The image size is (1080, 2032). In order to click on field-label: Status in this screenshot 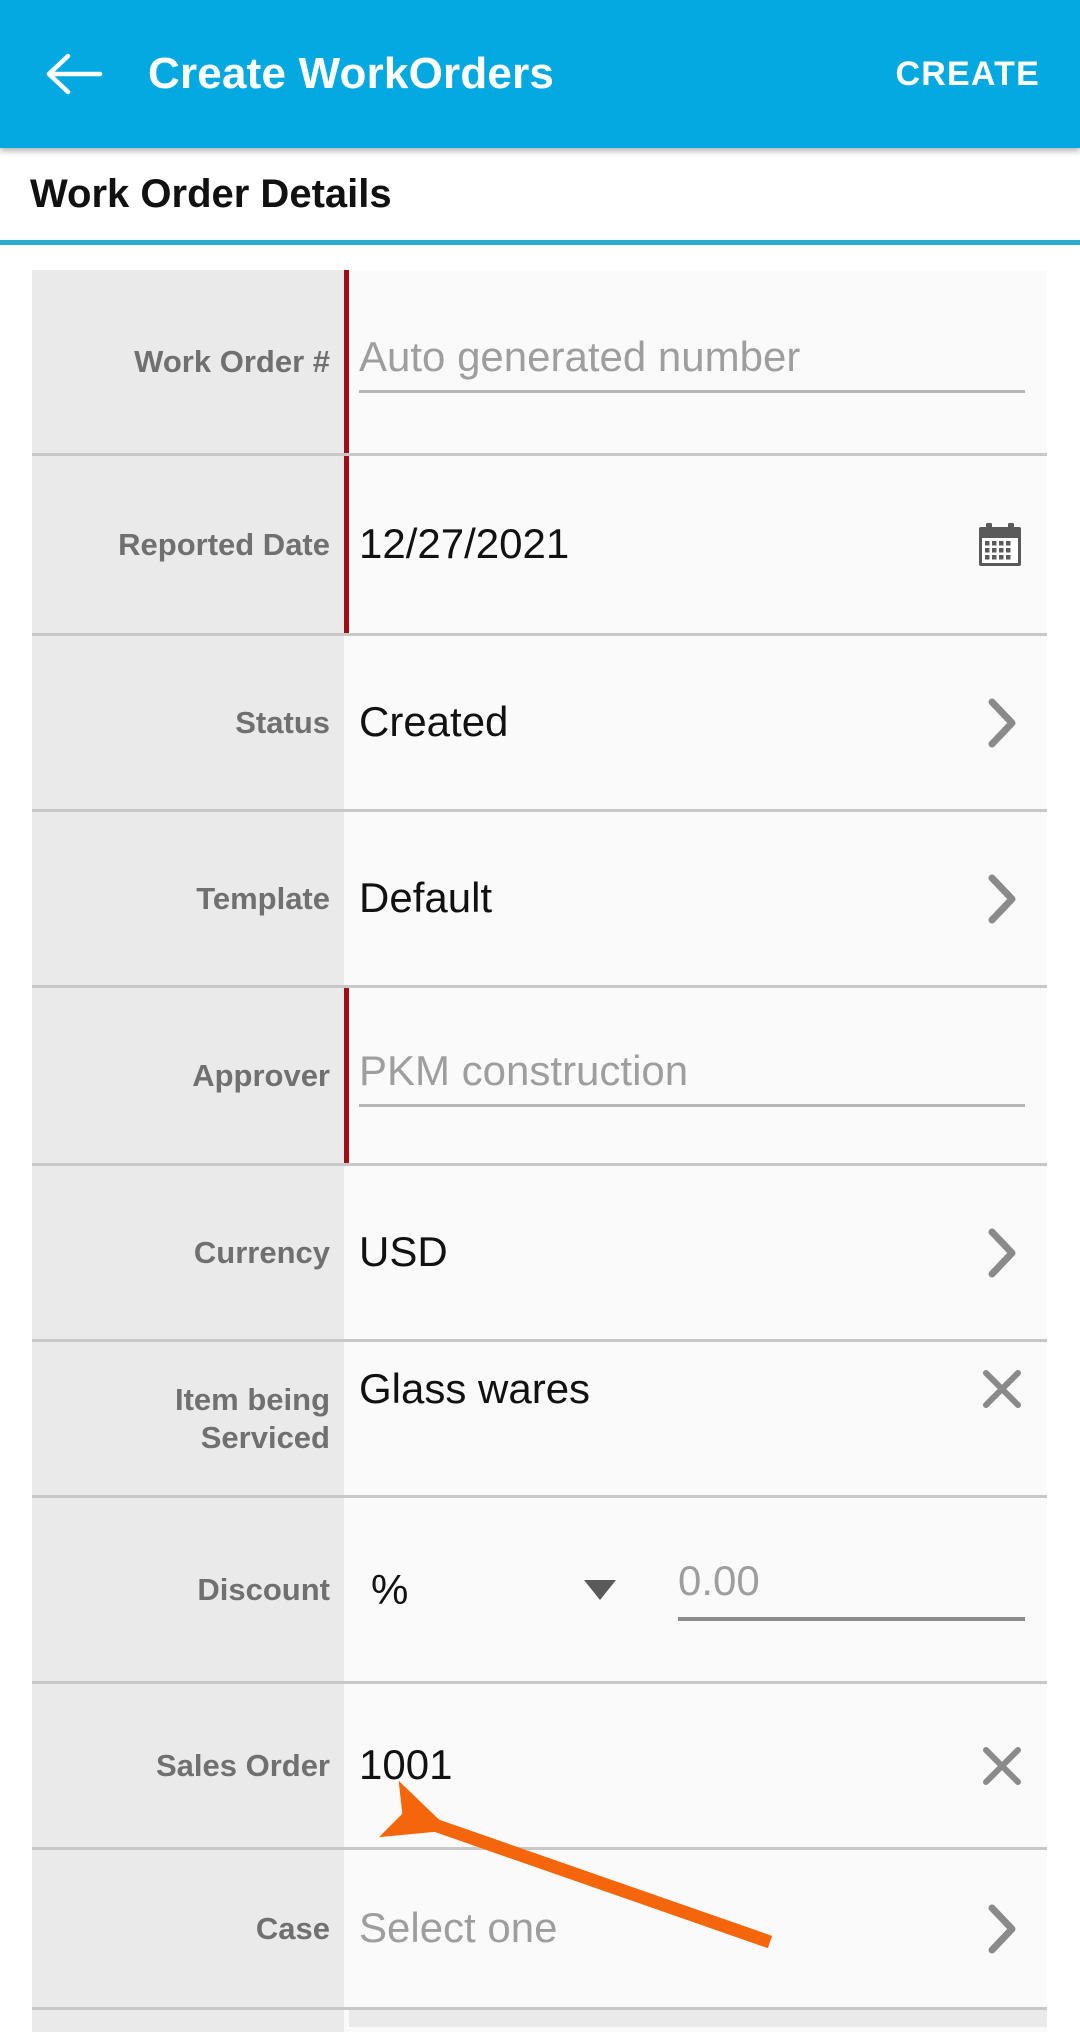, I will do `click(282, 722)`.